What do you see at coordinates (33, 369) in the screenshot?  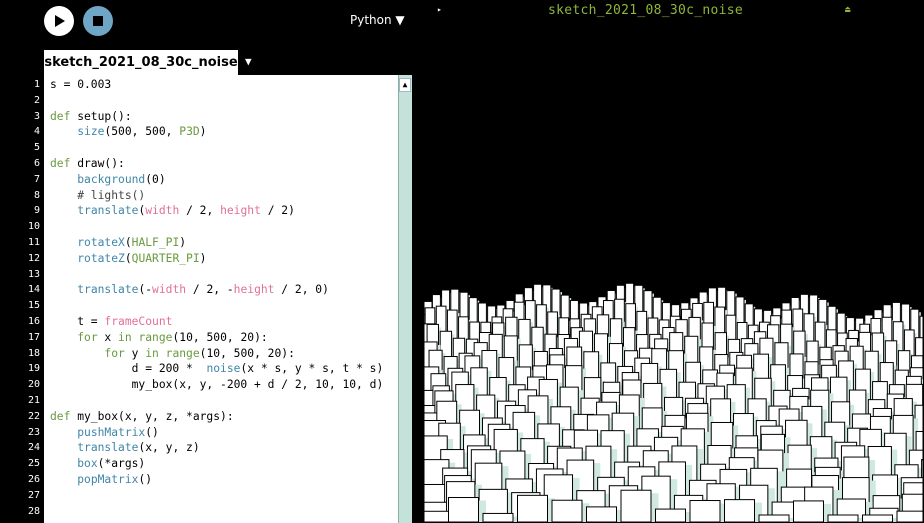 I see `line-number: 19` at bounding box center [33, 369].